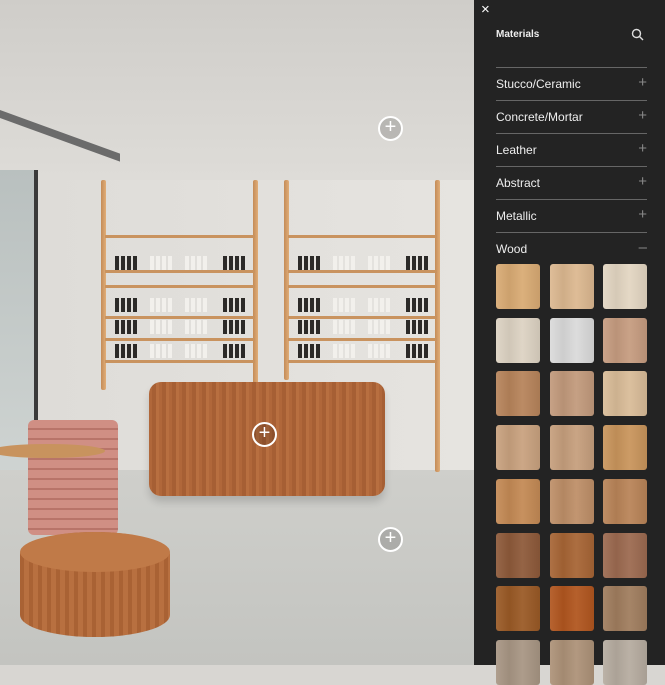 This screenshot has height=685, width=665. What do you see at coordinates (571, 248) in the screenshot?
I see `category-wood: Wood –` at bounding box center [571, 248].